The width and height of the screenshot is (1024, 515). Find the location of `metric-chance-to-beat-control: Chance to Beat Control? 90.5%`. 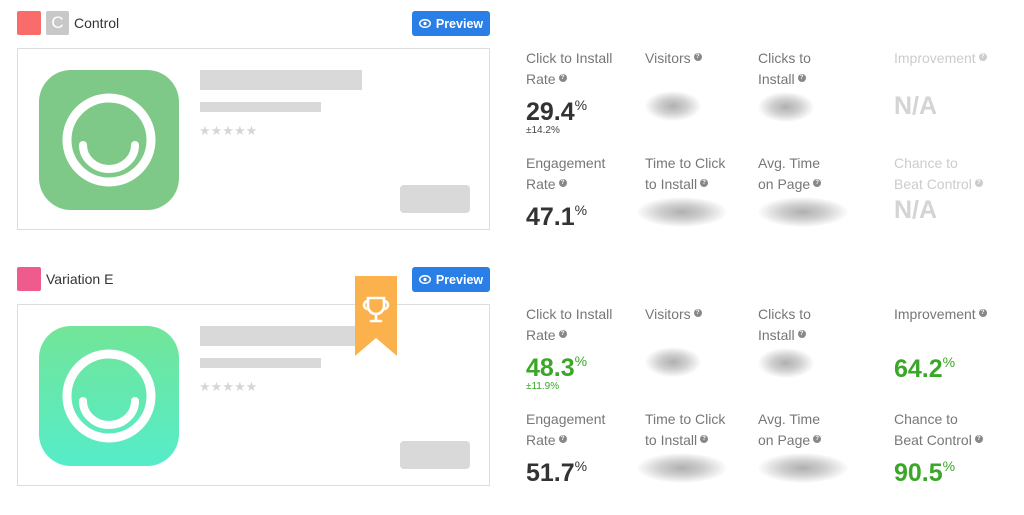

metric-chance-to-beat-control: Chance to Beat Control? 90.5% is located at coordinates (954, 448).